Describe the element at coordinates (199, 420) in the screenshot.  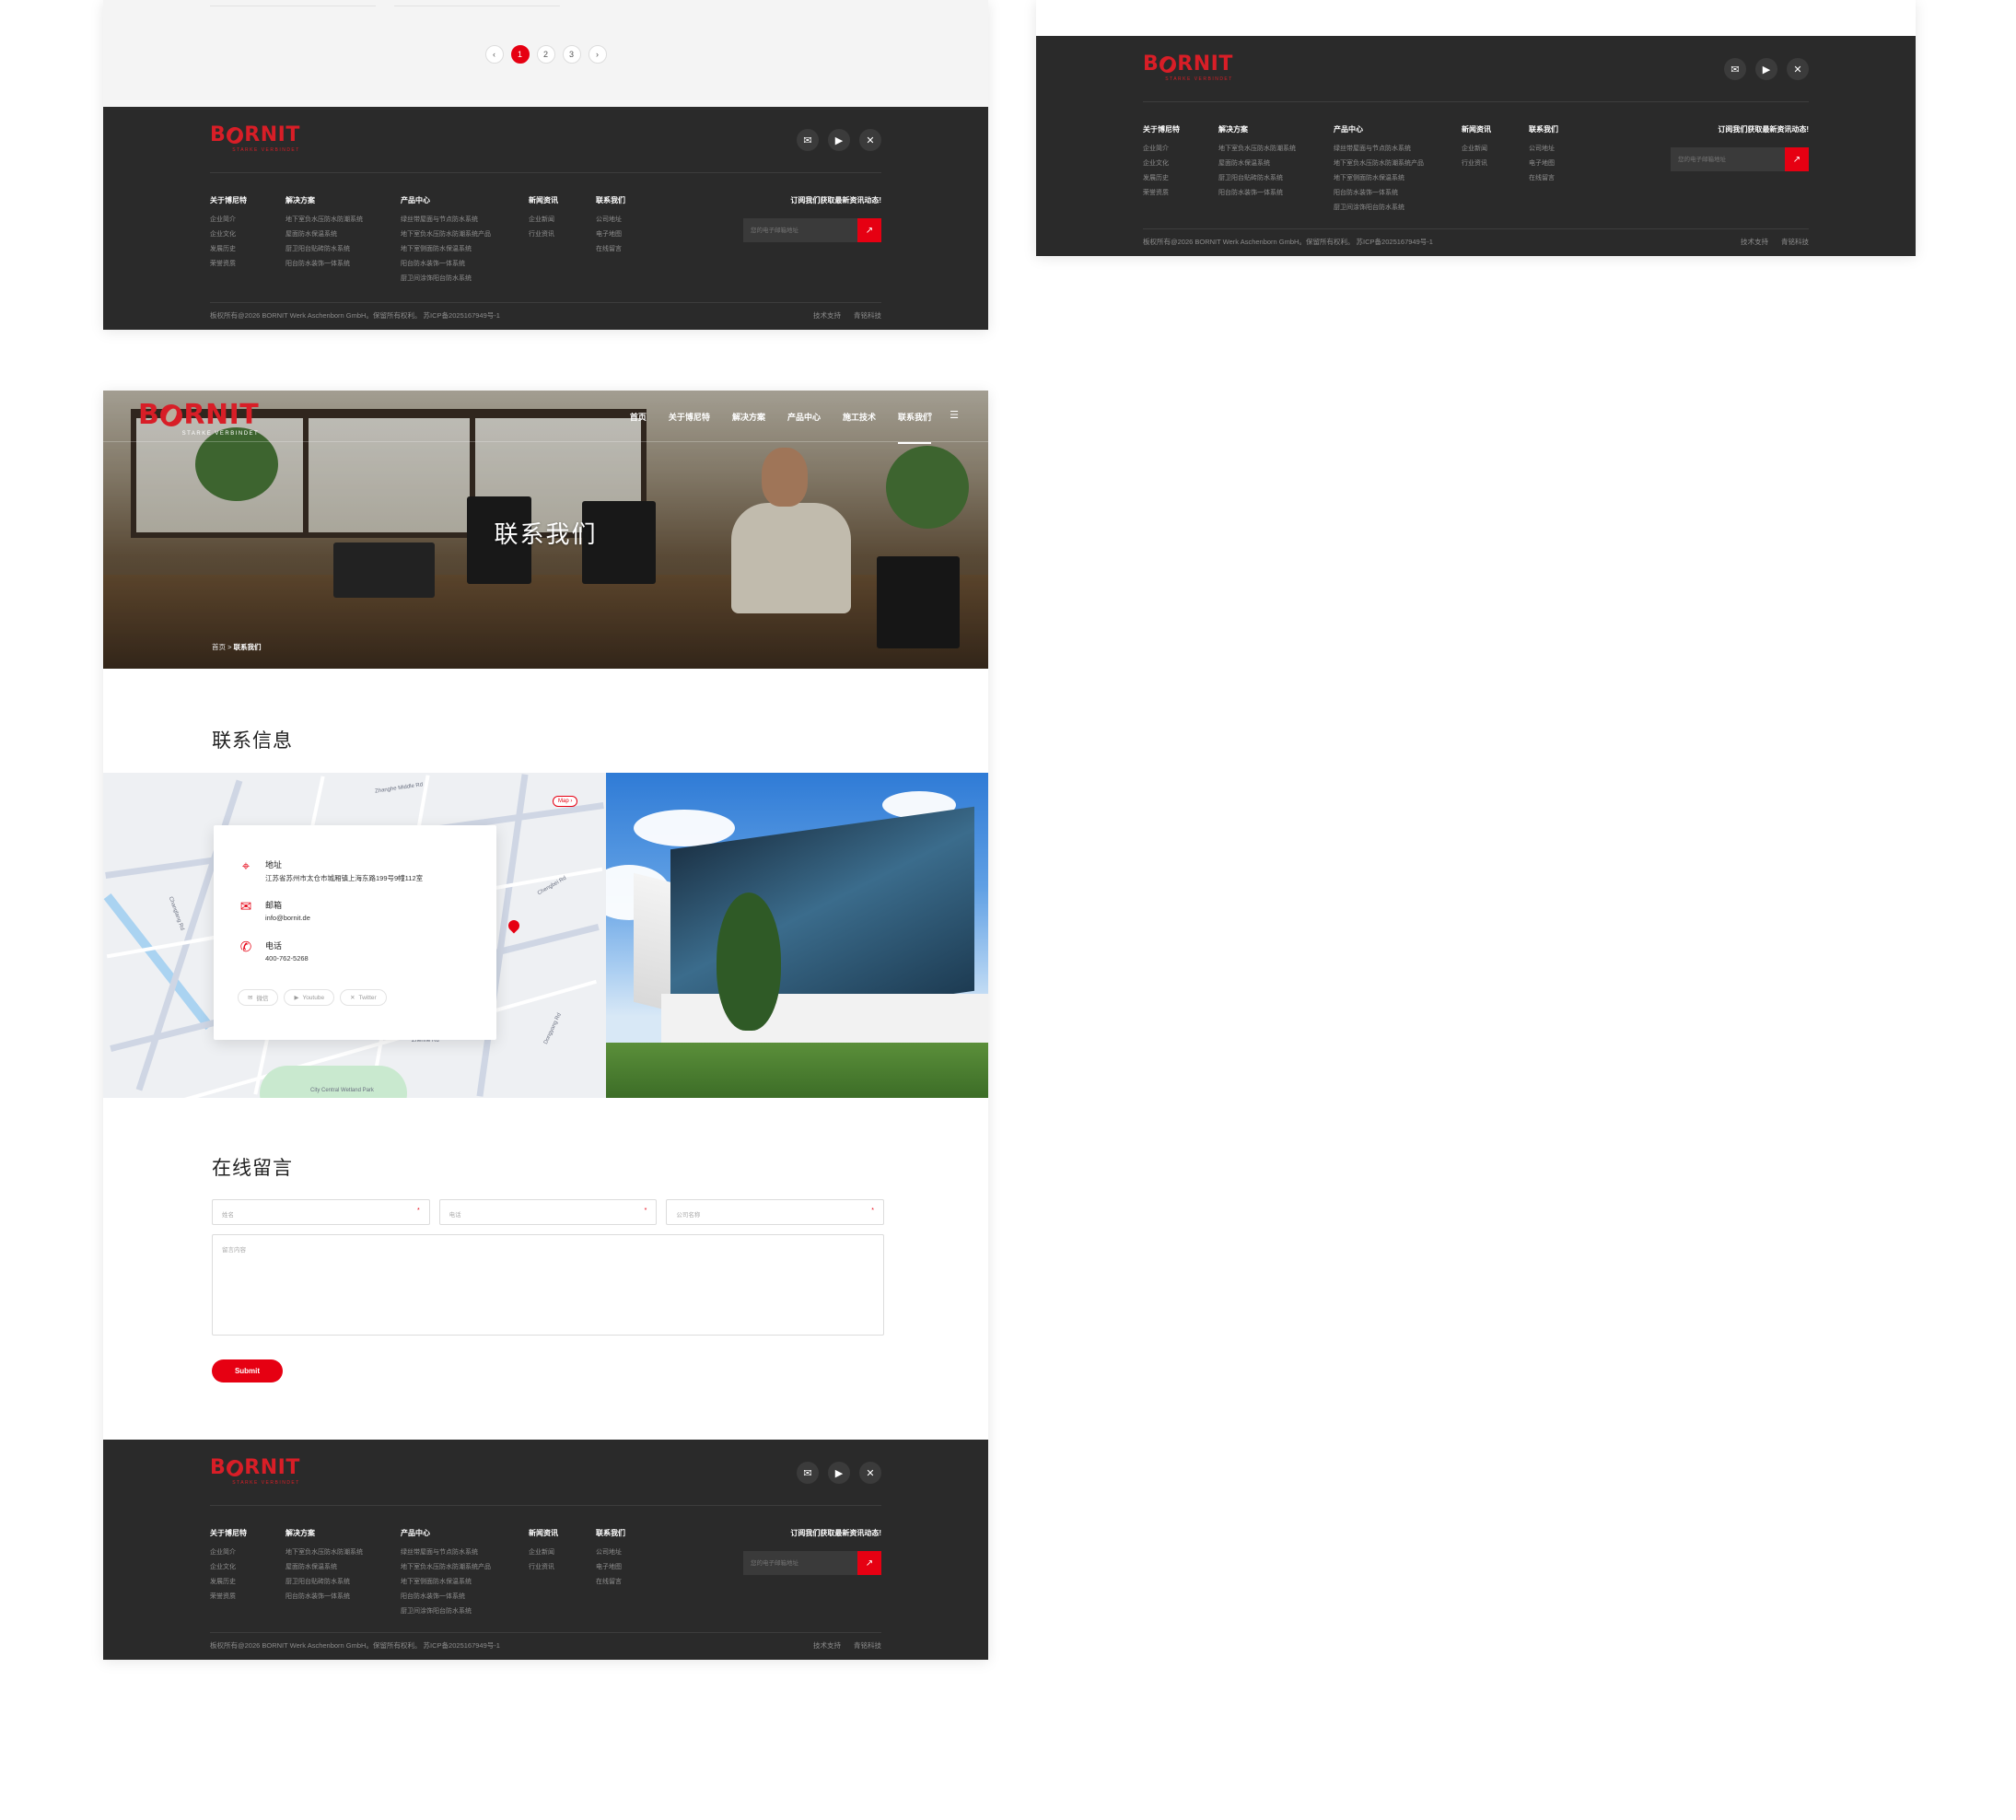
I see `site-logo: B RNIT STARKE VERBINDET` at that location.